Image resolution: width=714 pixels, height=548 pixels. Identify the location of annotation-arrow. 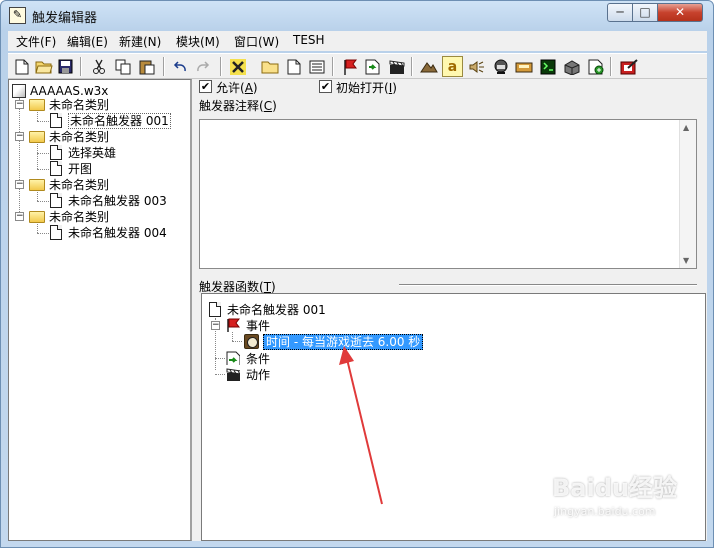
(361, 425).